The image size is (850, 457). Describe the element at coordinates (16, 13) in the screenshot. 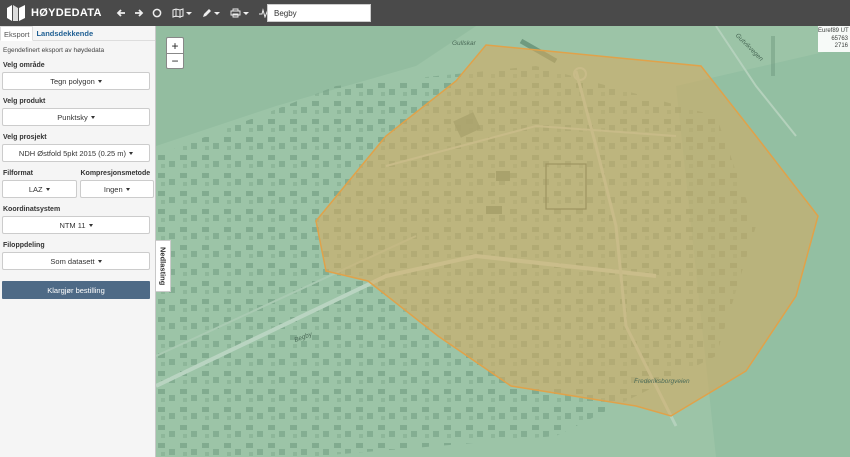

I see `logo-mark-icon` at that location.